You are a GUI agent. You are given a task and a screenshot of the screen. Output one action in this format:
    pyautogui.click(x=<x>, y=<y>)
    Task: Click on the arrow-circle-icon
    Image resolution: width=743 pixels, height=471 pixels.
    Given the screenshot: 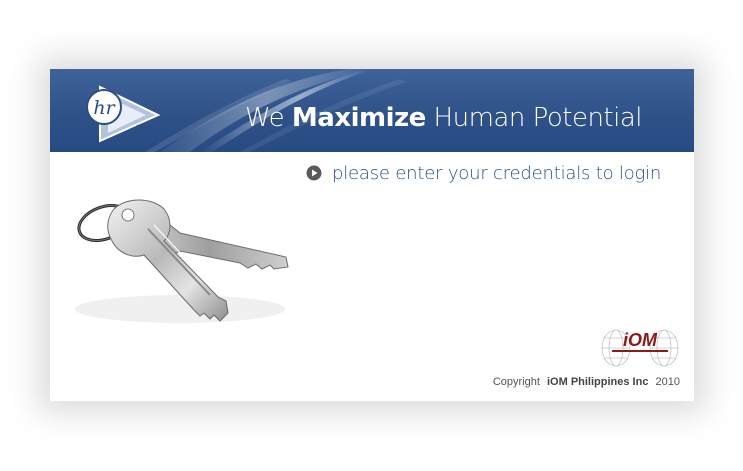 What is the action you would take?
    pyautogui.click(x=314, y=173)
    